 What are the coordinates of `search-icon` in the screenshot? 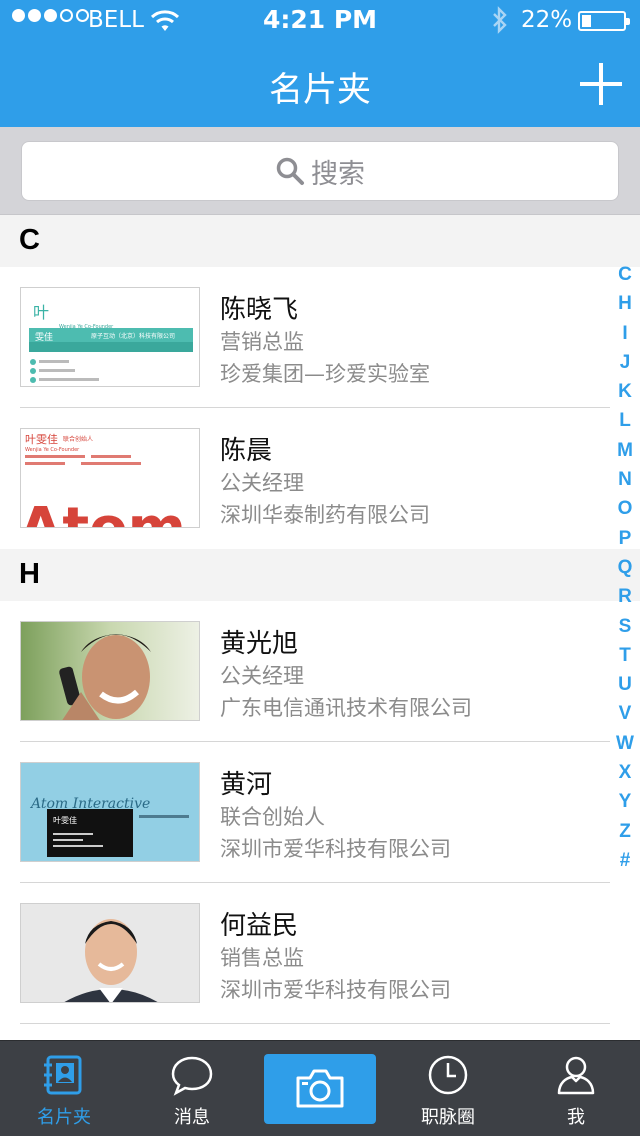 It's located at (290, 171).